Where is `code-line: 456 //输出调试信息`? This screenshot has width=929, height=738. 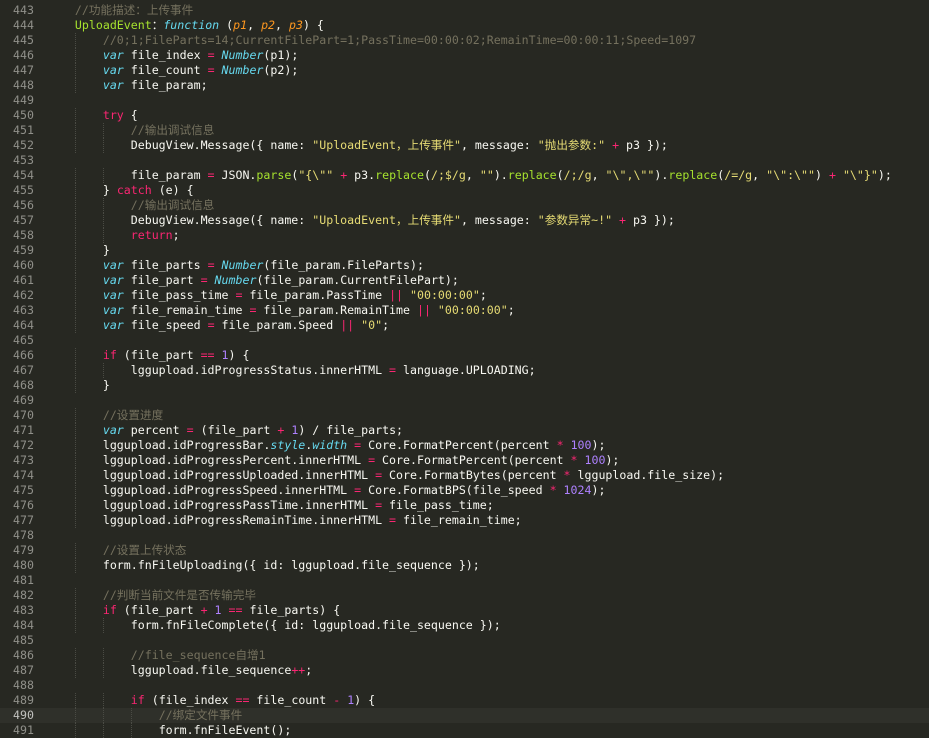
code-line: 456 //输出调试信息 is located at coordinates (464, 205).